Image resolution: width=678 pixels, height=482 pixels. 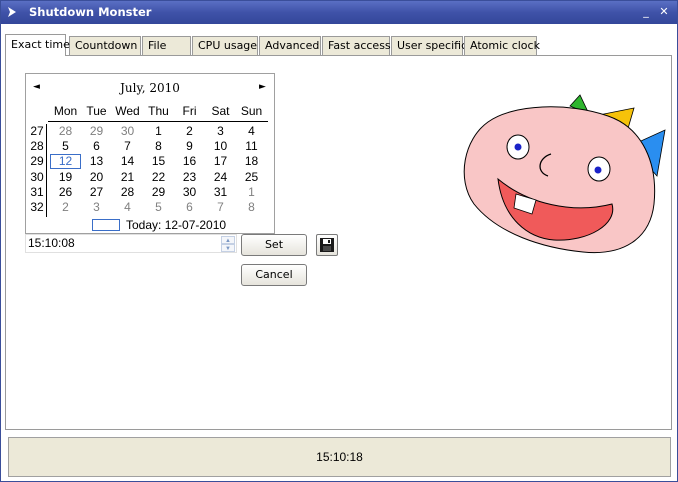 What do you see at coordinates (646, 12) in the screenshot?
I see `minimize-button: _` at bounding box center [646, 12].